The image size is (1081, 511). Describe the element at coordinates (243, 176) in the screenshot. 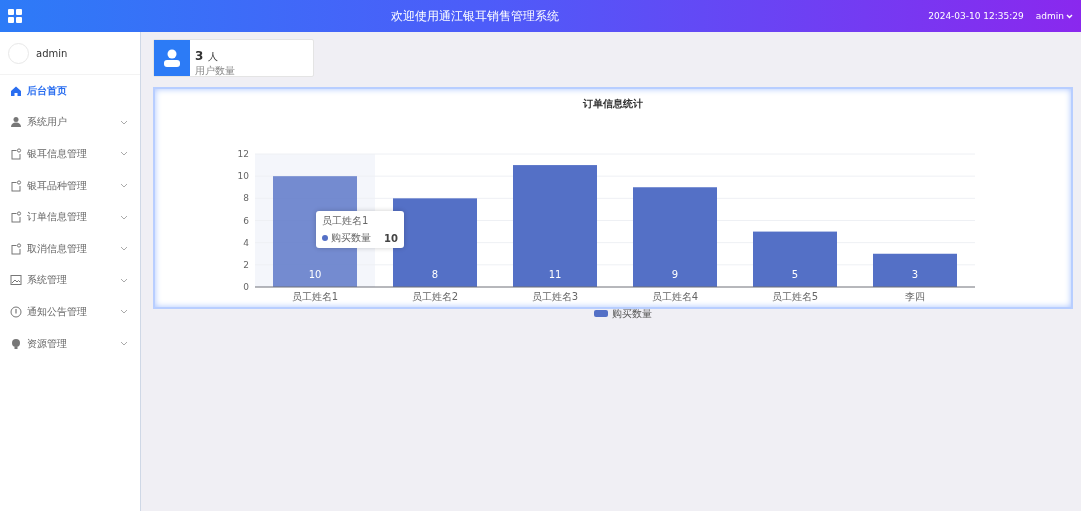

I see `y-tick-label: 10` at that location.